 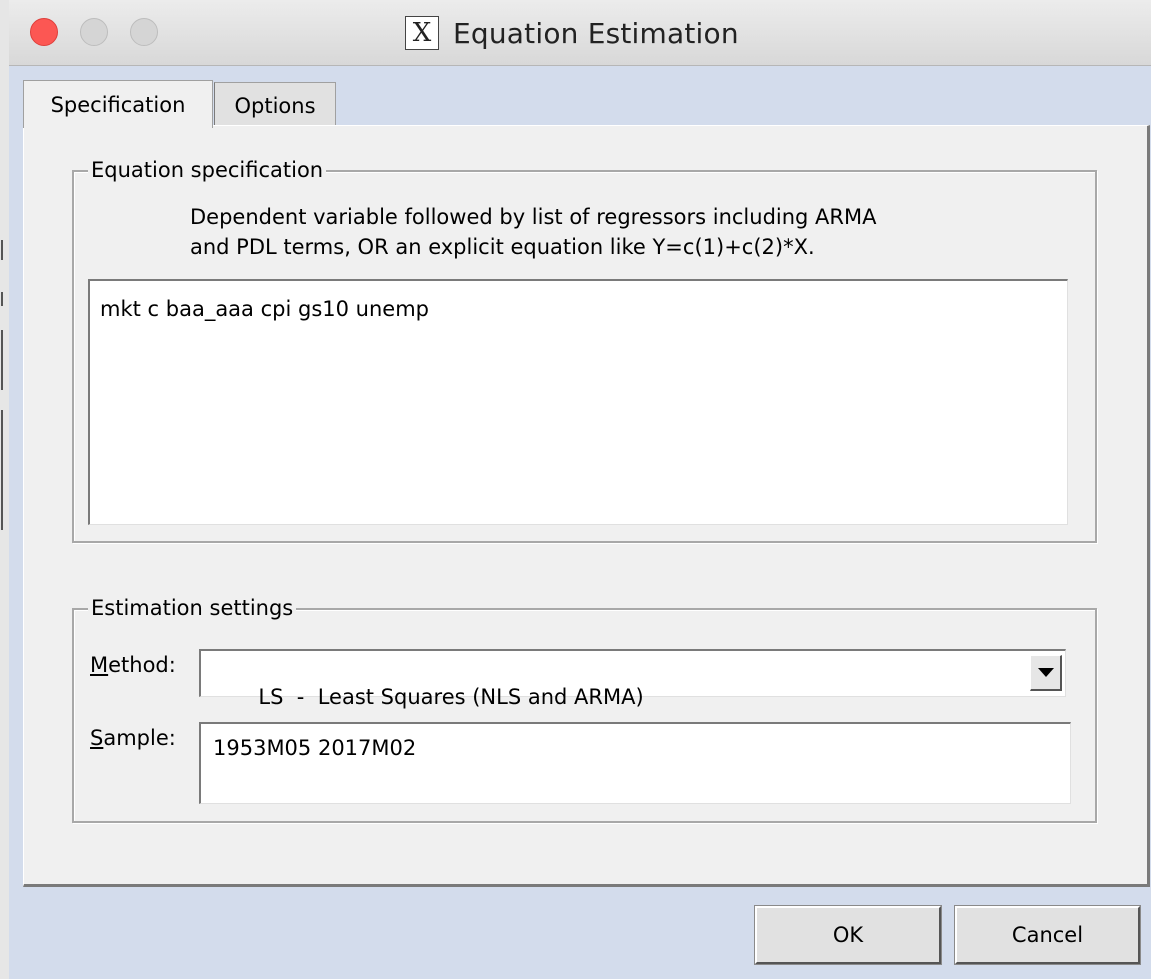 What do you see at coordinates (133, 738) in the screenshot?
I see `sample-label: Sample:` at bounding box center [133, 738].